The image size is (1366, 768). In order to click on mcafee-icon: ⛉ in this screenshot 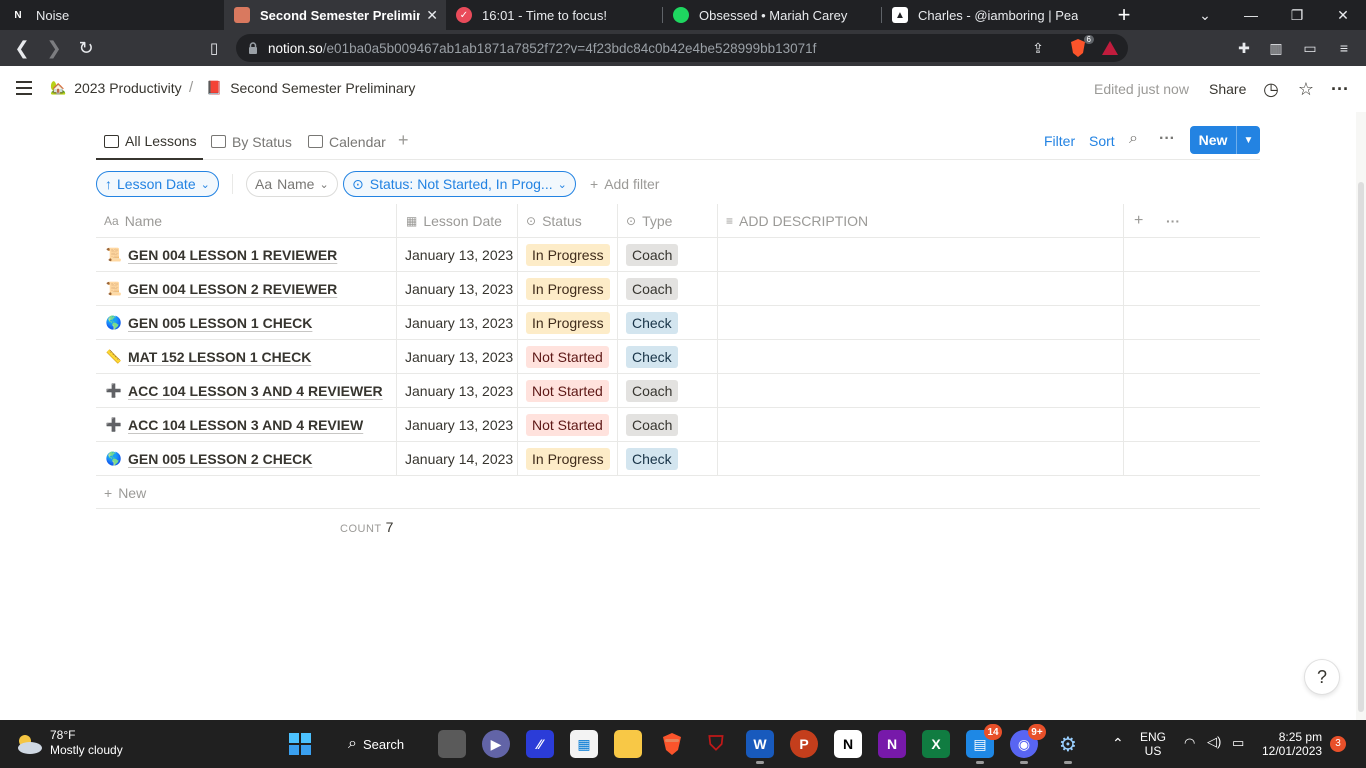, I will do `click(716, 744)`.